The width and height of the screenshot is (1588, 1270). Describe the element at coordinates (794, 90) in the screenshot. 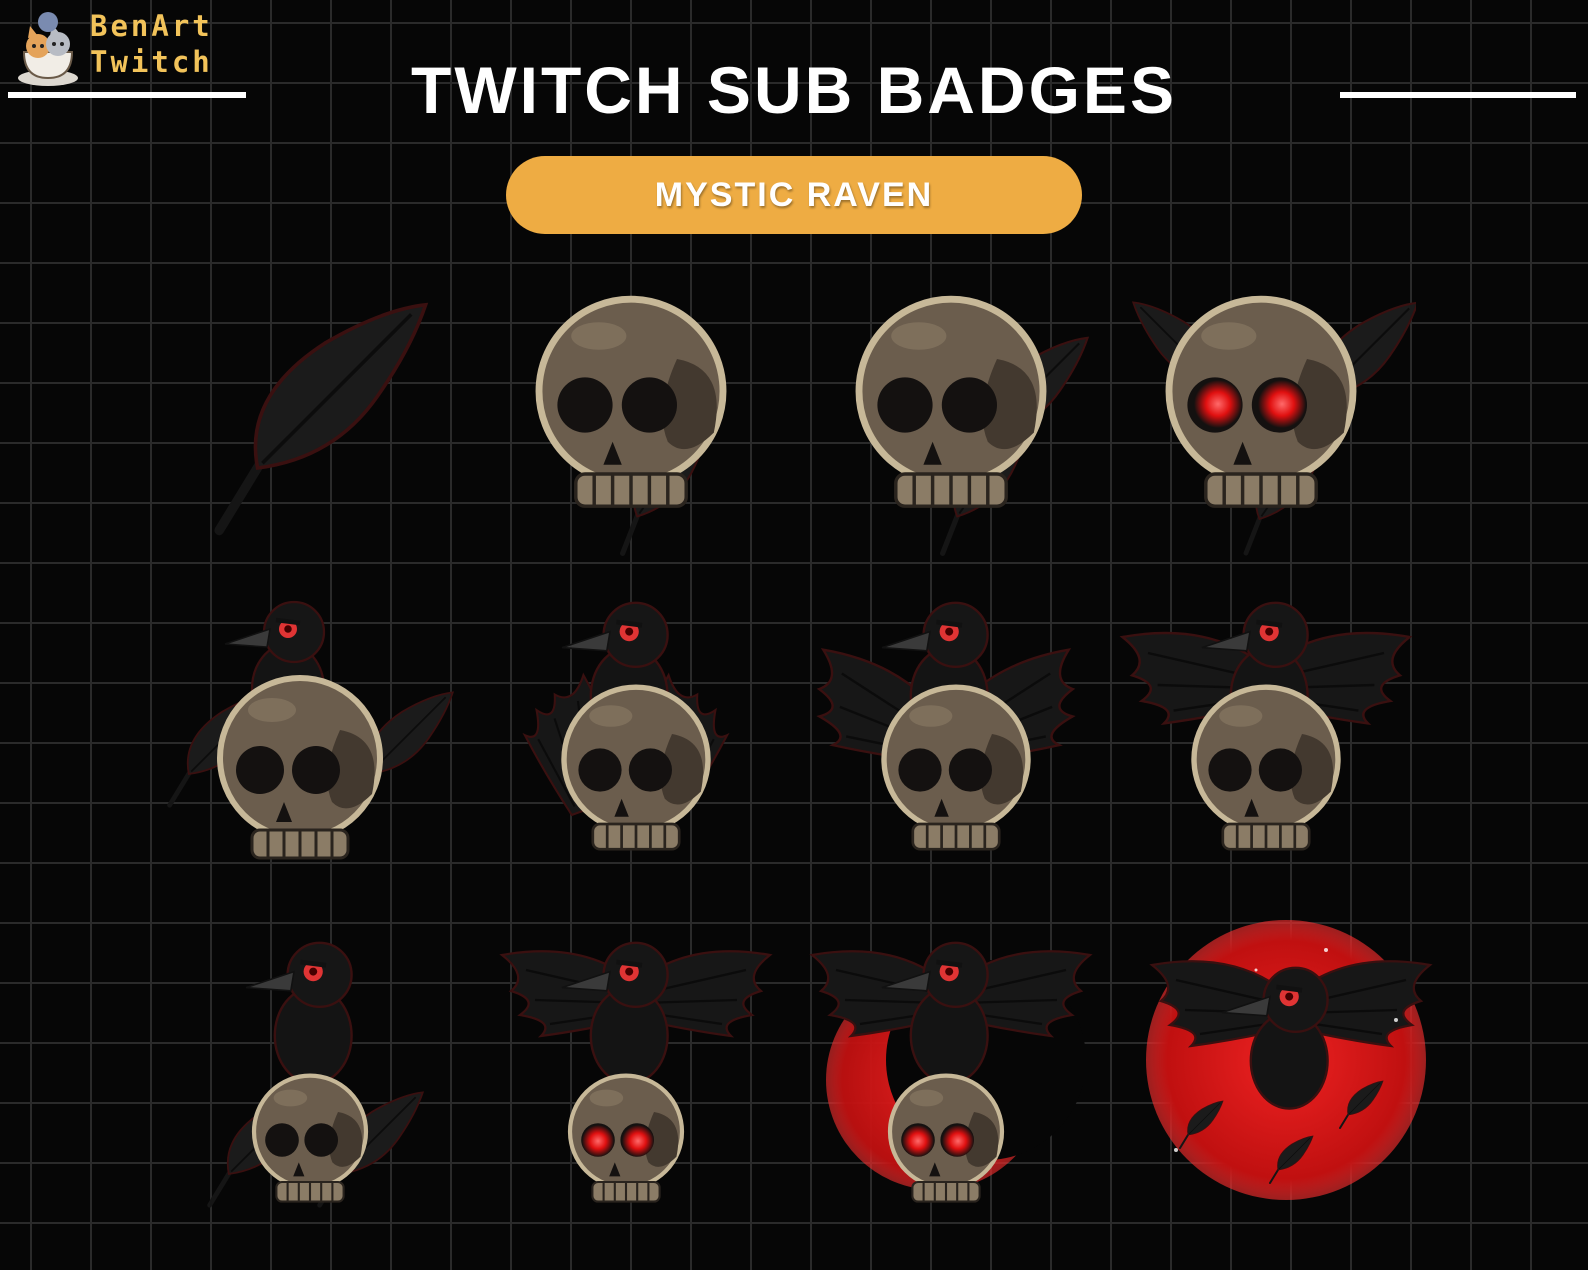

I see `page-title: TWITCH SUB BADGES` at that location.